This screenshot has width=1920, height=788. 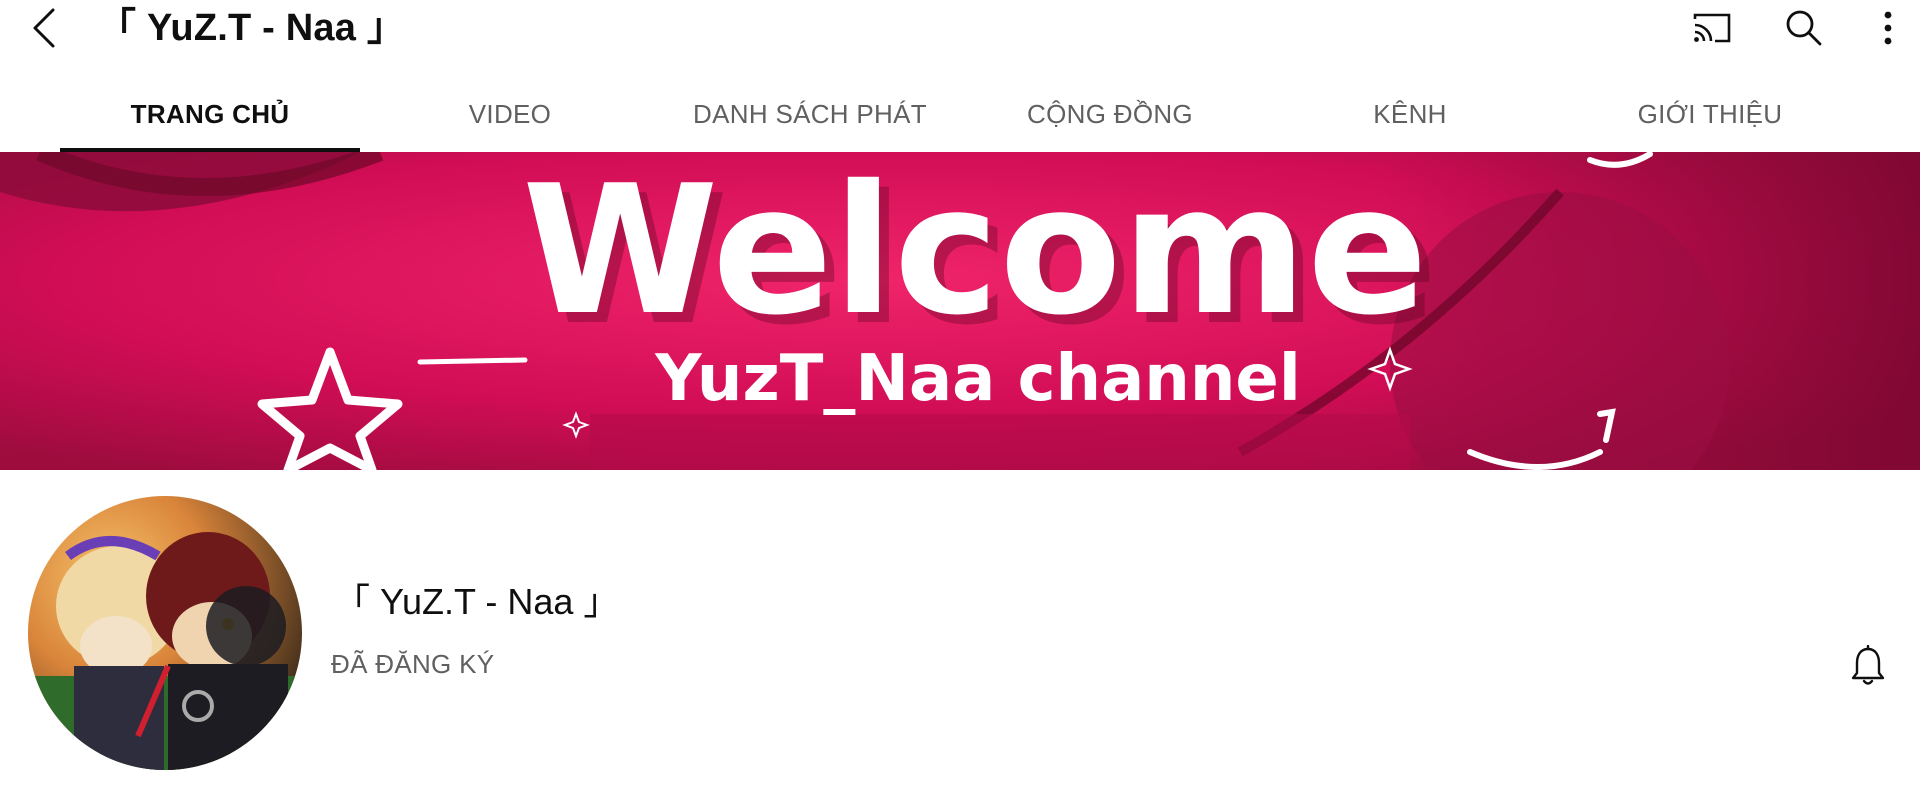 I want to click on tab-video: VIDEO, so click(x=510, y=114).